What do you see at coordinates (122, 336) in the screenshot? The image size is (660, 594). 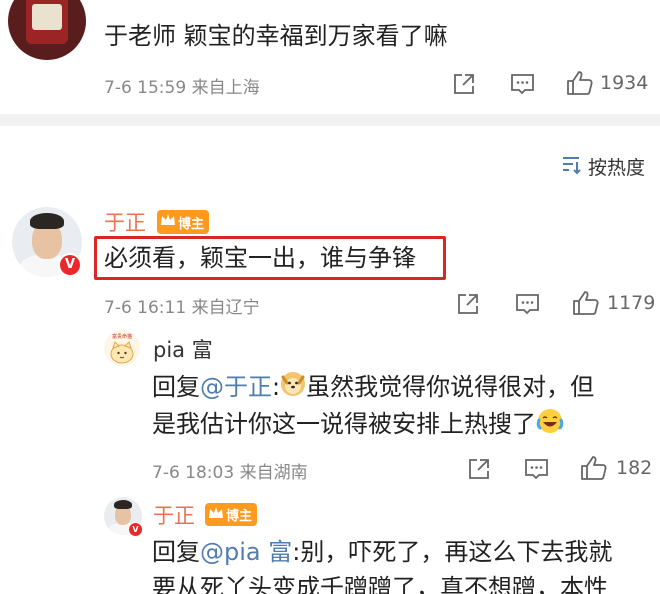 I see `avatar-caption: 富贵命猫` at bounding box center [122, 336].